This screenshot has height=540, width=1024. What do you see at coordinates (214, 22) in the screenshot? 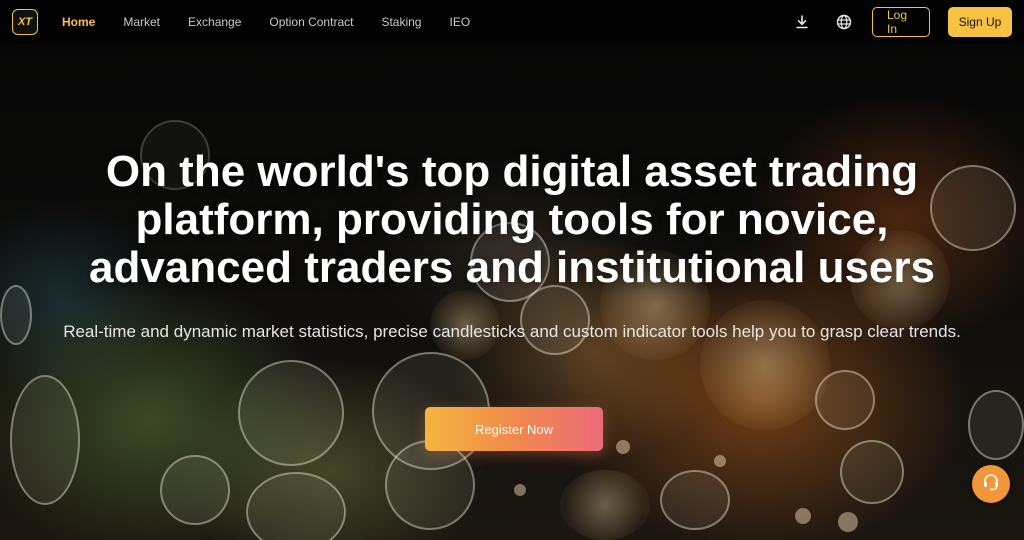
I see `nav-item-exchange: Exchange` at bounding box center [214, 22].